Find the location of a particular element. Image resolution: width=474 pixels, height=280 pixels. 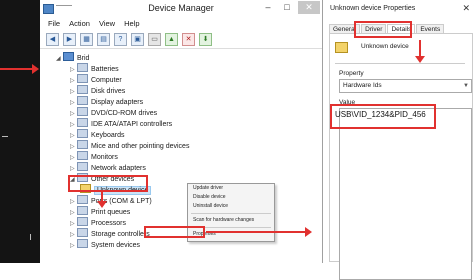

menu-item-uninstall-device: Uninstall device is located at coordinates (231, 206).